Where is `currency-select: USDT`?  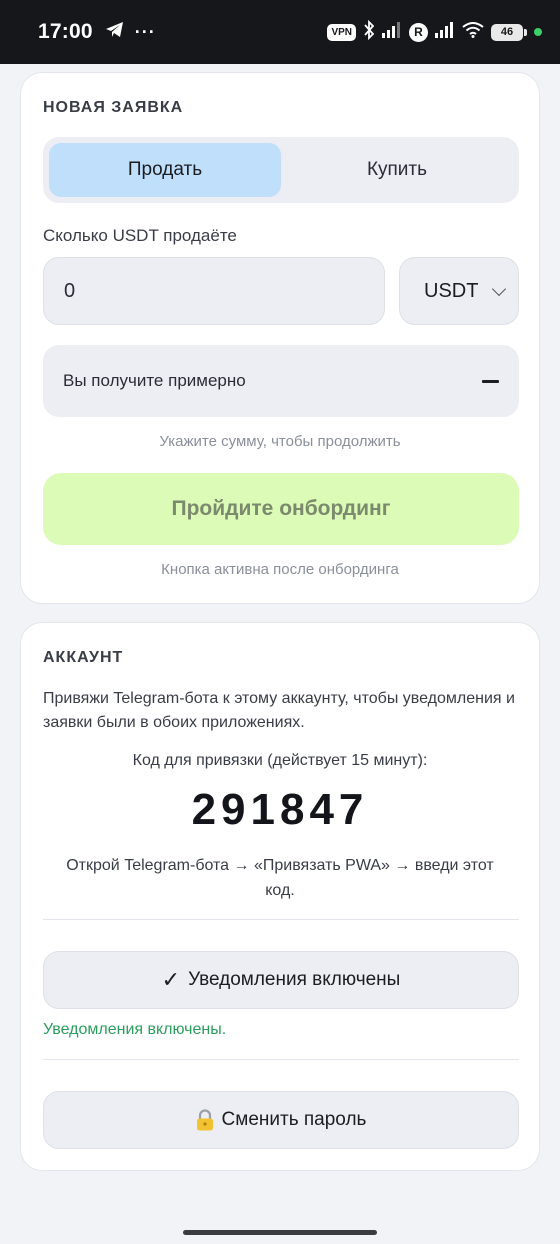
currency-select: USDT is located at coordinates (459, 291).